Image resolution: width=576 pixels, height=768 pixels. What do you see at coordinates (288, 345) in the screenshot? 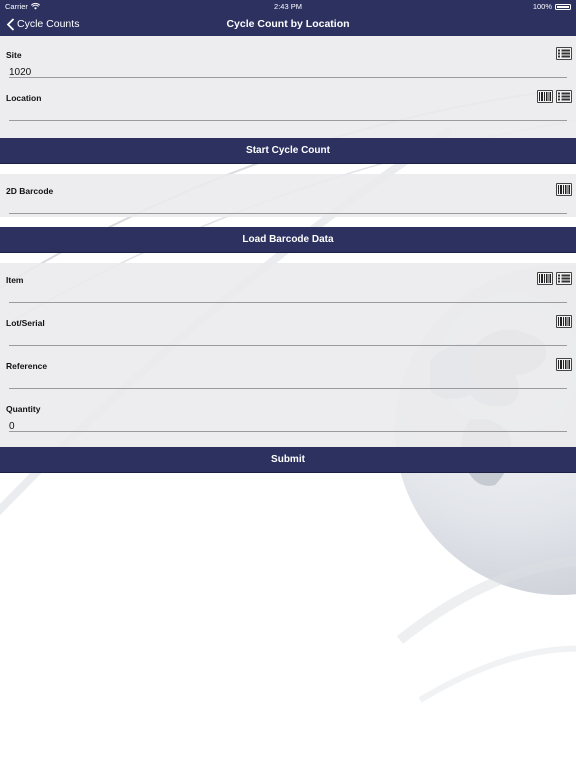
I see `lot-serial-underline` at bounding box center [288, 345].